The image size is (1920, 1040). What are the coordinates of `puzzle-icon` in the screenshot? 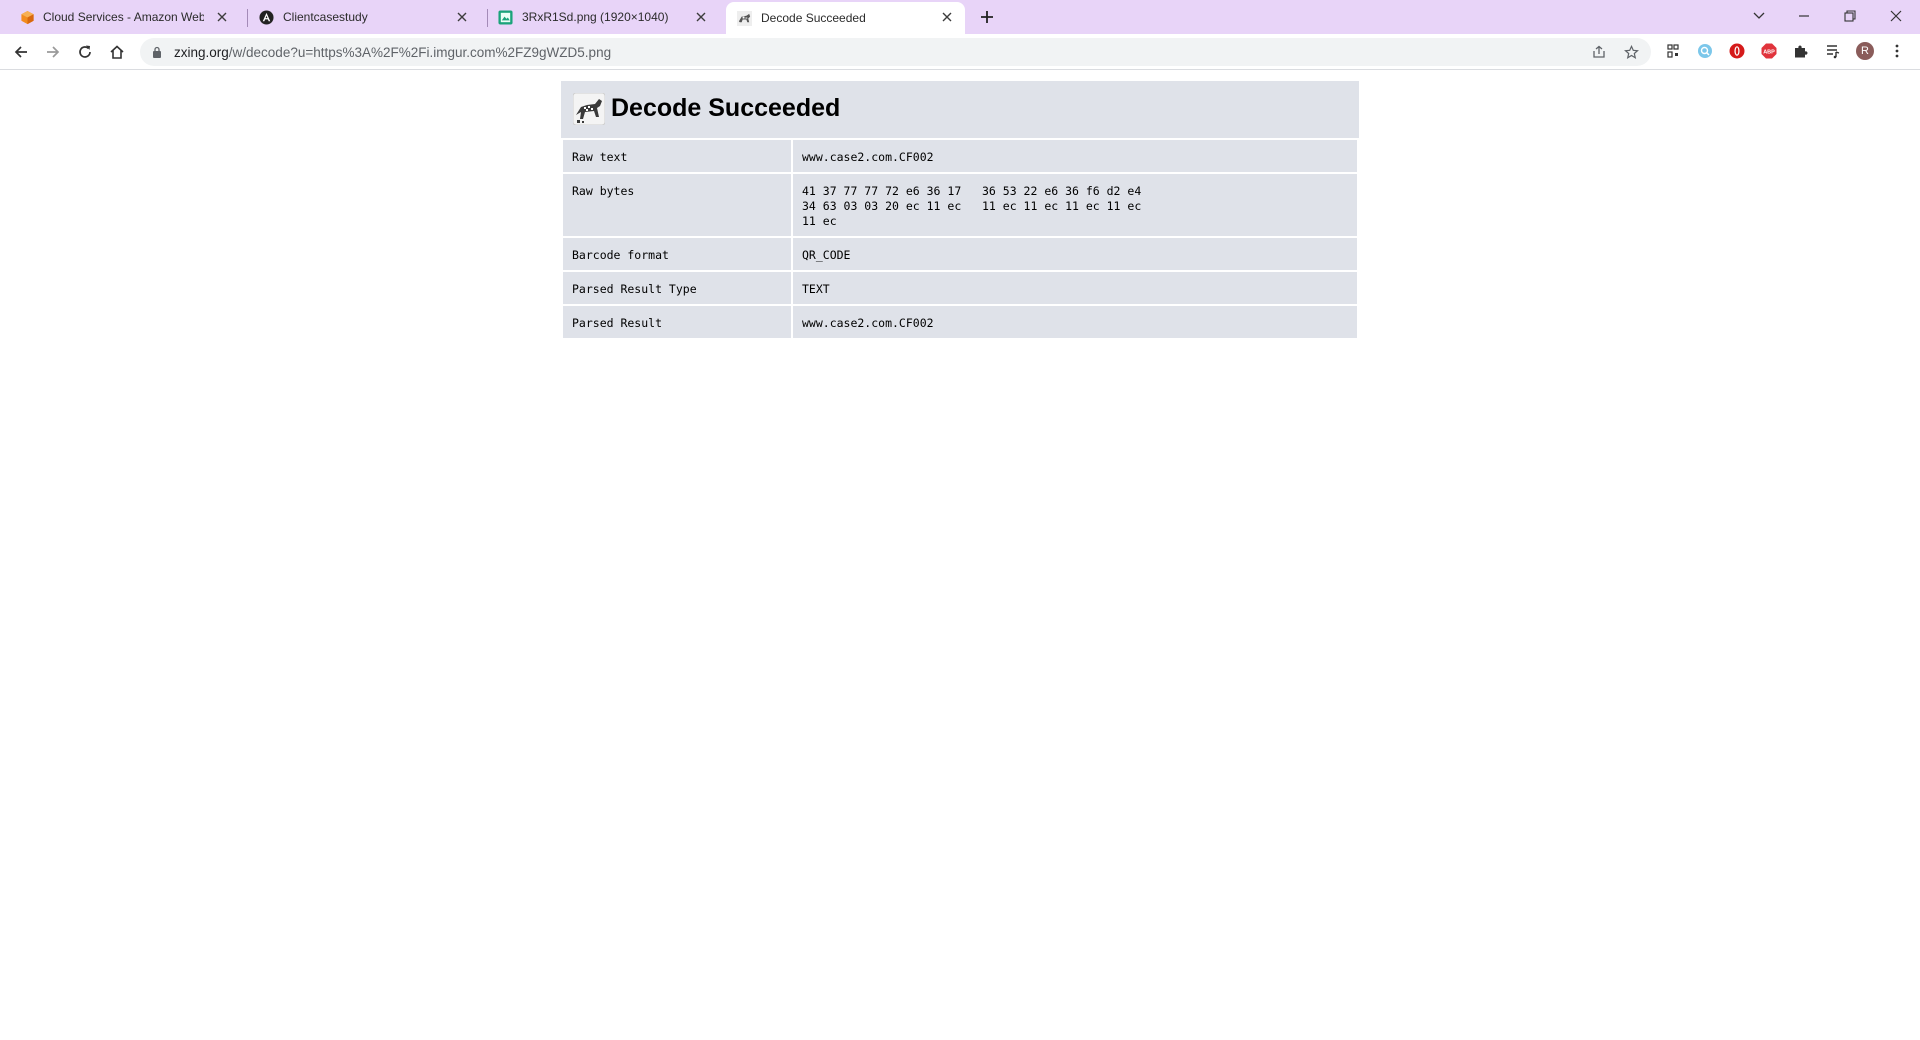 It's located at (1801, 51).